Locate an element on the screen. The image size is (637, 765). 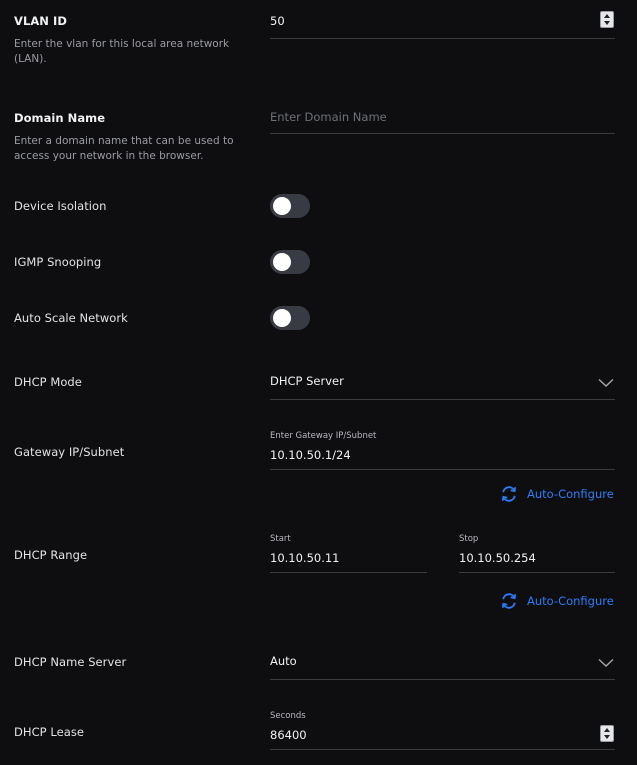
dhcp-lease-field: 86400 is located at coordinates (442, 736).